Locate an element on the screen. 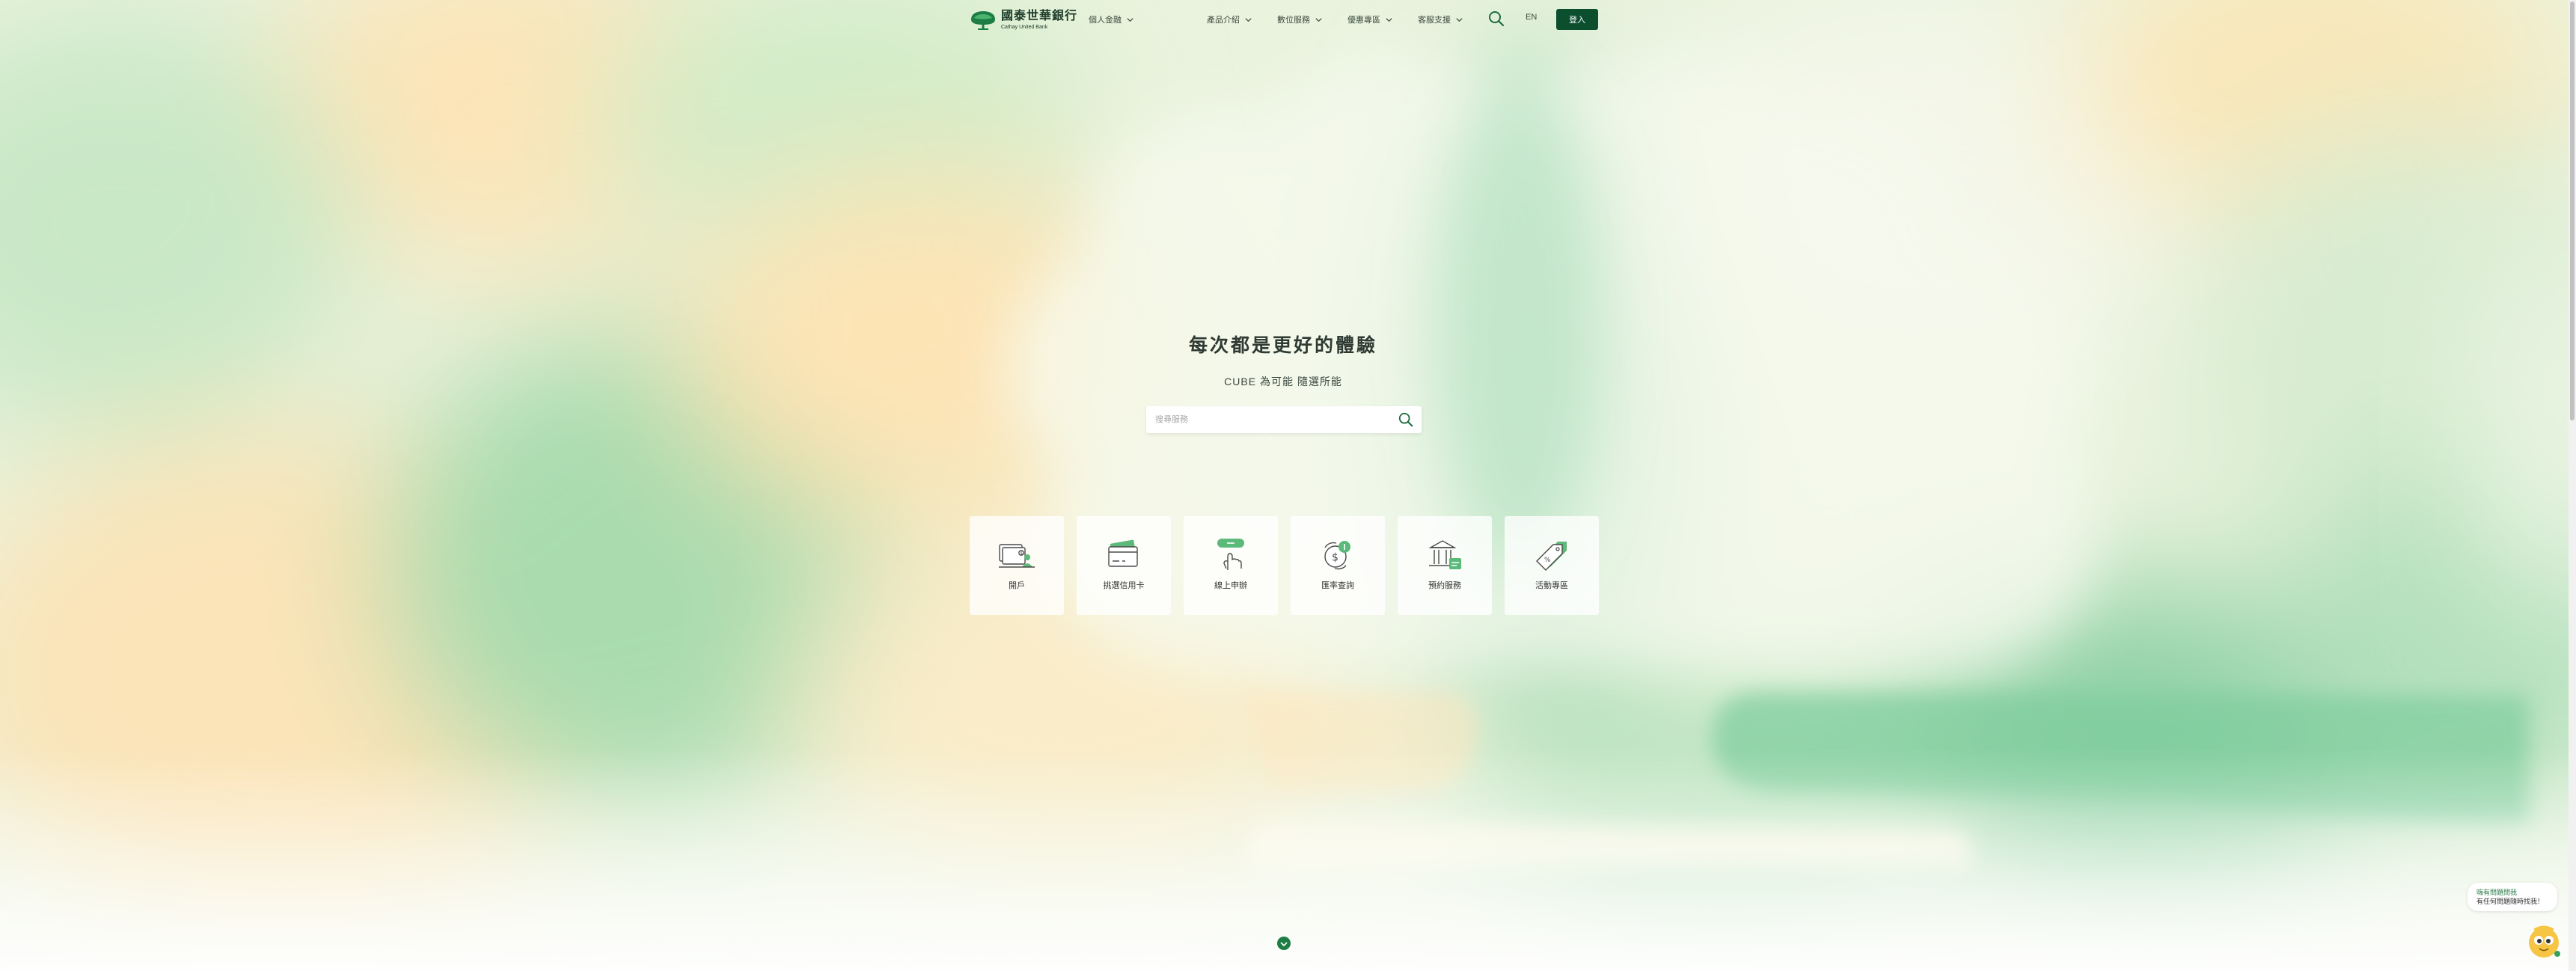 The image size is (2576, 971). scrollbar-thumb is located at coordinates (2572, 210).